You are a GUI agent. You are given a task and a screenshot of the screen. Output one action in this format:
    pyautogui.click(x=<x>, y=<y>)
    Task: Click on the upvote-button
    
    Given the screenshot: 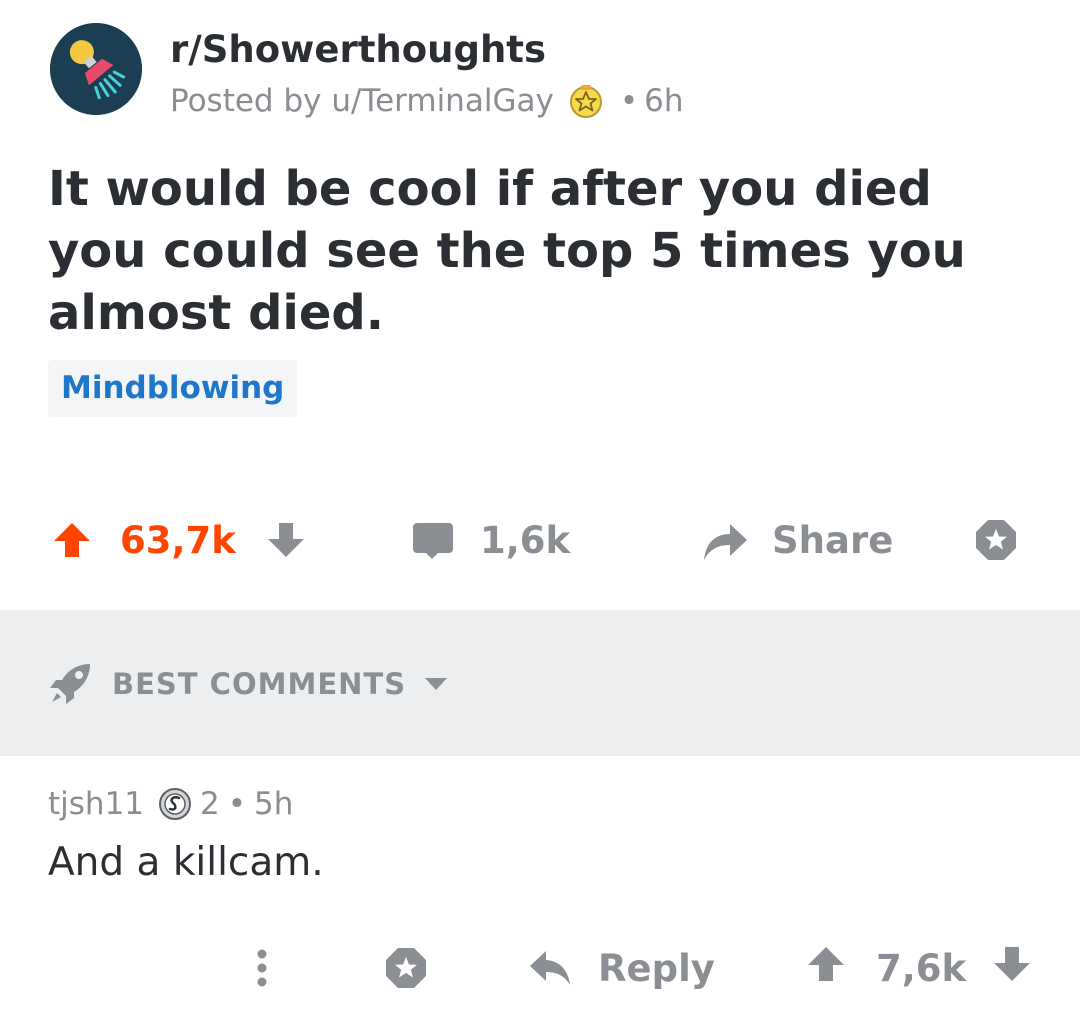 What is the action you would take?
    pyautogui.click(x=72, y=540)
    